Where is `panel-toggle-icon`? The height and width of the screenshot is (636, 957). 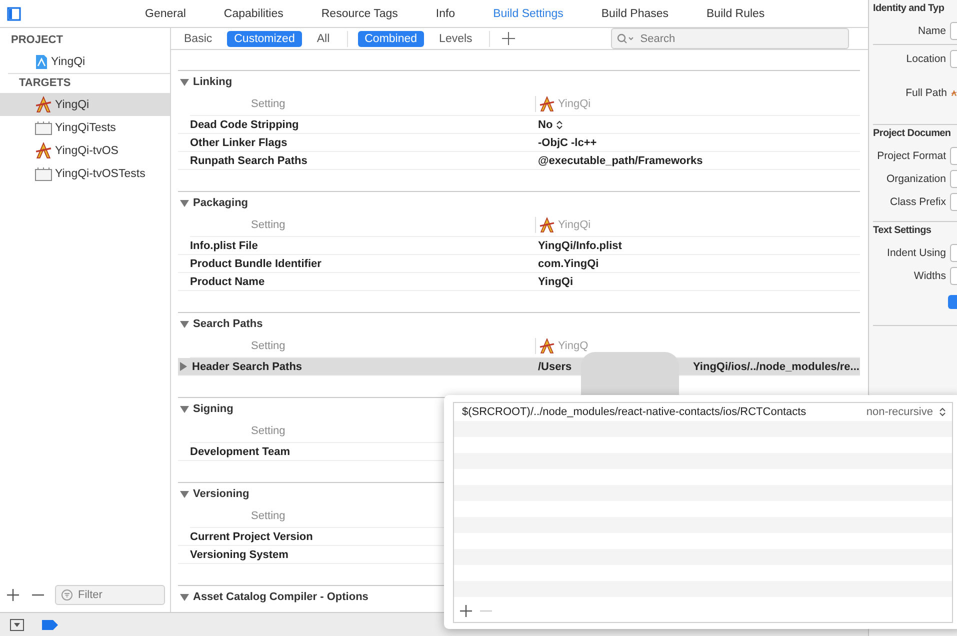
panel-toggle-icon is located at coordinates (17, 624).